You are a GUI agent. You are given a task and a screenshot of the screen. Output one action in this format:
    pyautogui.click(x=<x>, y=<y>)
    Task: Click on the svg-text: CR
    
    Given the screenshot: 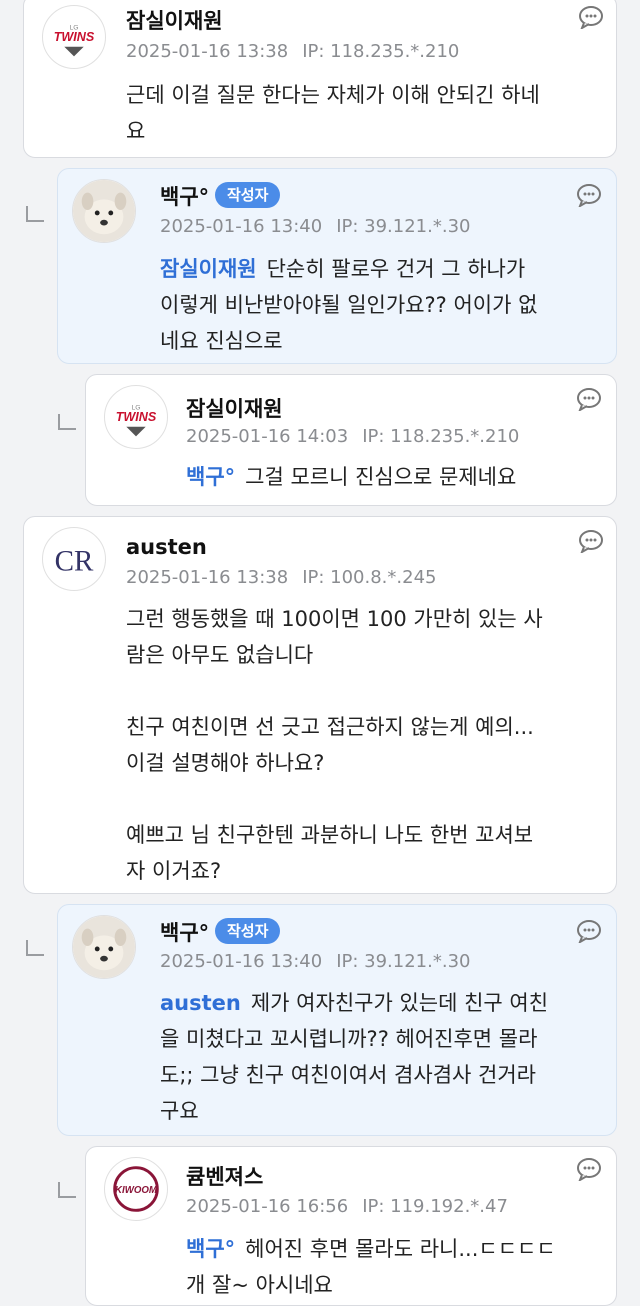 What is the action you would take?
    pyautogui.click(x=74, y=562)
    